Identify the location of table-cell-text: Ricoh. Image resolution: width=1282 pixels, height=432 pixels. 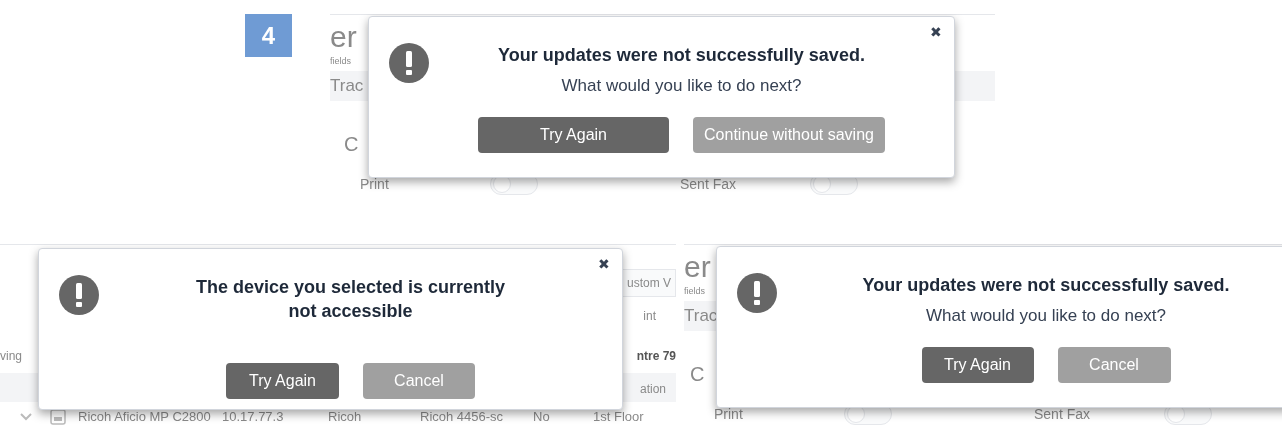
(345, 417).